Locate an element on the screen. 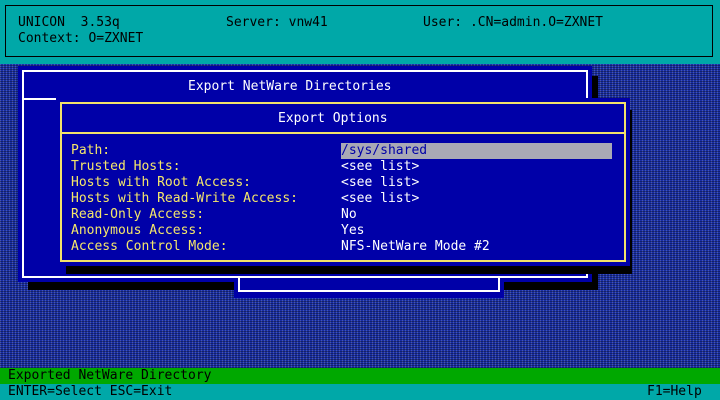  status-bar: Exported NetWare Directory is located at coordinates (360, 376).